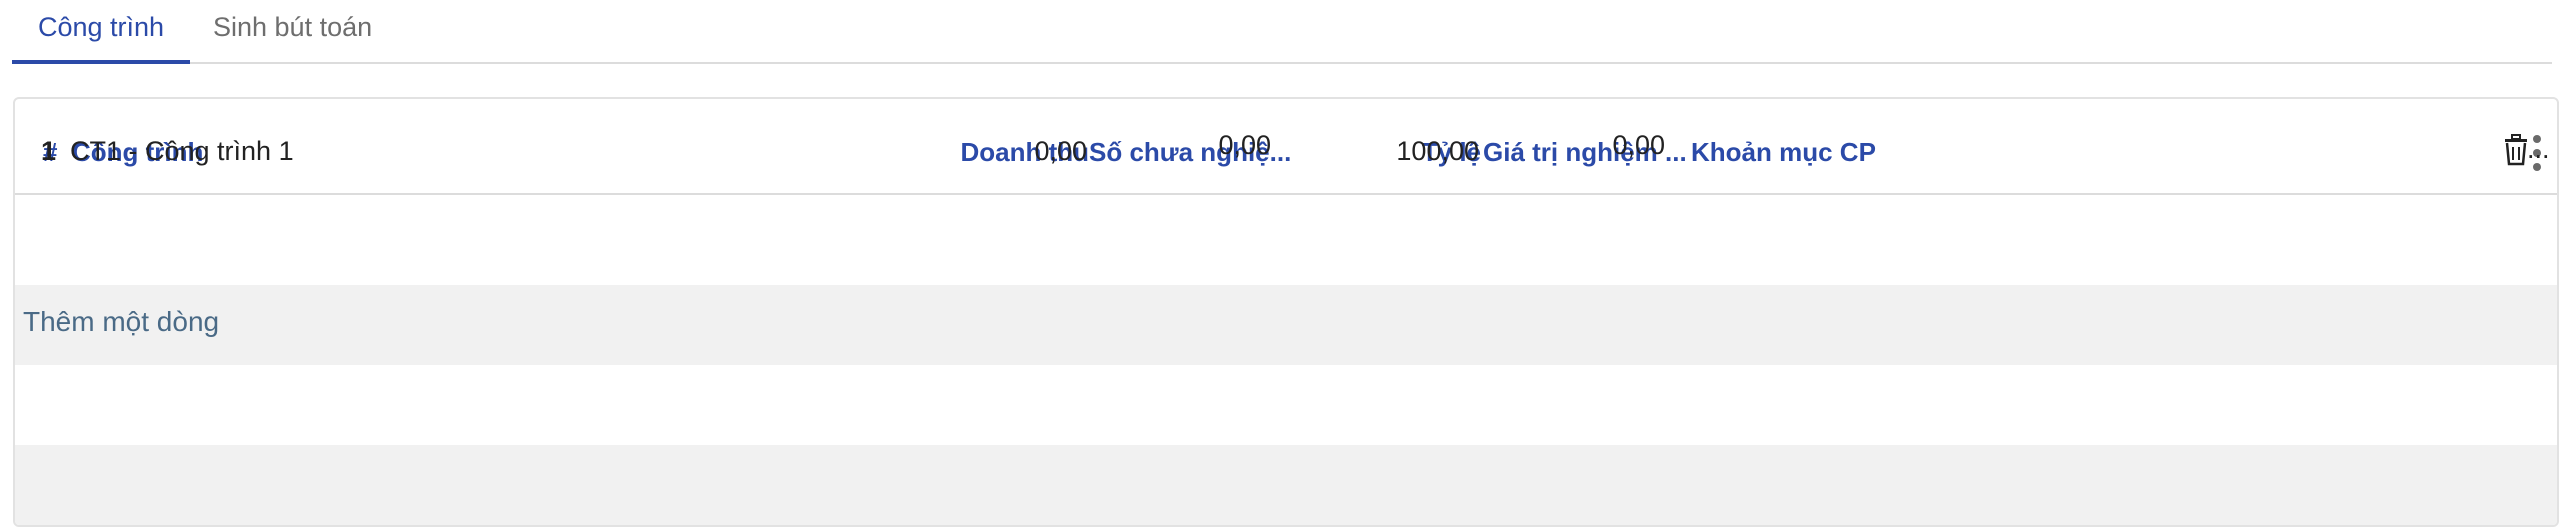 Image resolution: width=2564 pixels, height=527 pixels. Describe the element at coordinates (2516, 150) in the screenshot. I see `trash-icon` at that location.